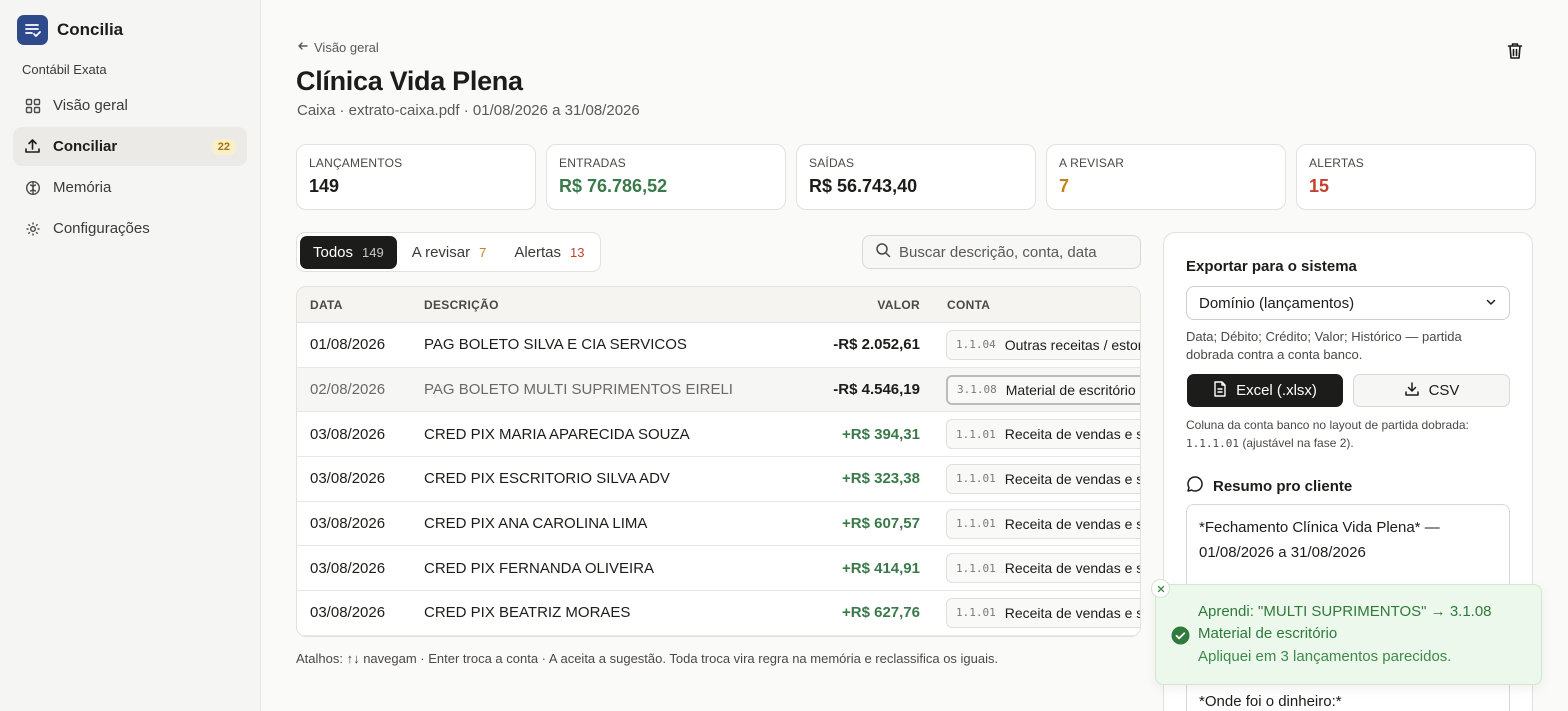 This screenshot has height=711, width=1568. Describe the element at coordinates (1043, 344) in the screenshot. I see `account-selector: 1.1.04 Outras receitas / estornos` at that location.